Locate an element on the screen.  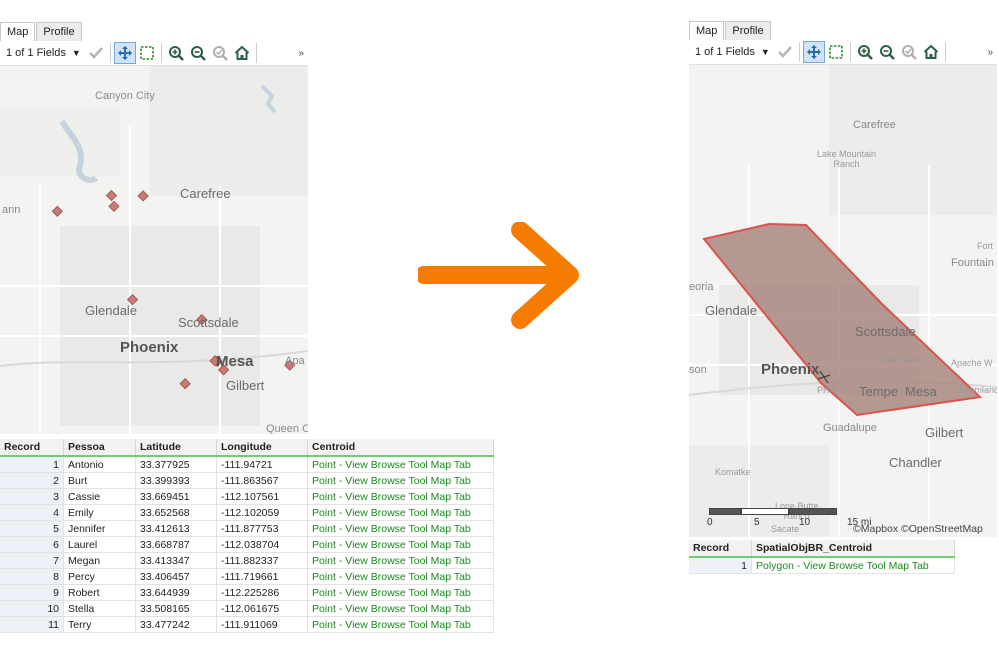
place-label: son is located at coordinates (698, 370).